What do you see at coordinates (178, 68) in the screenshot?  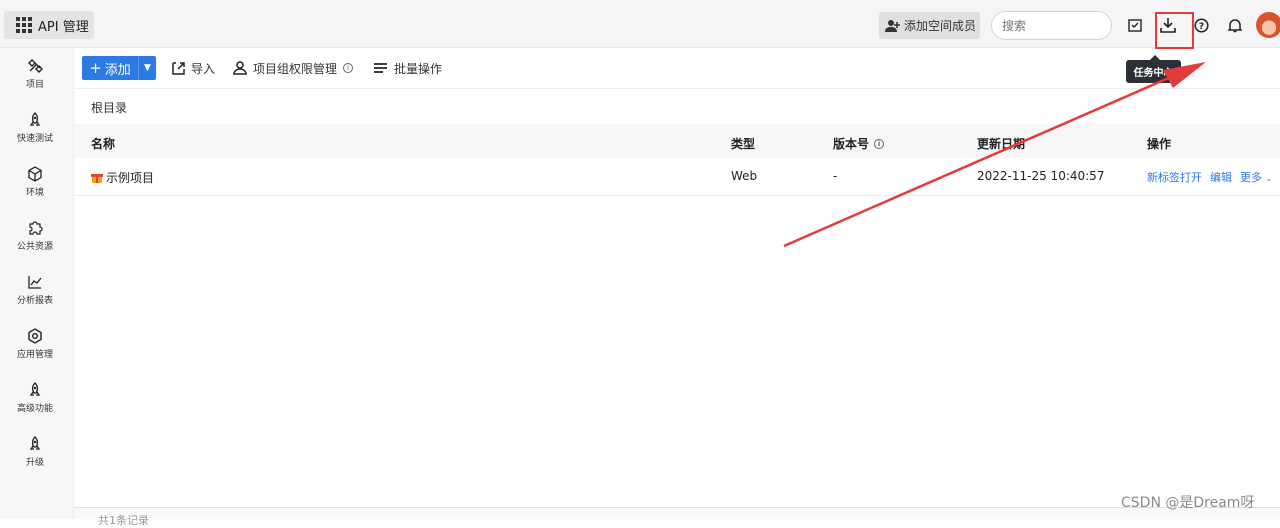 I see `import-icon` at bounding box center [178, 68].